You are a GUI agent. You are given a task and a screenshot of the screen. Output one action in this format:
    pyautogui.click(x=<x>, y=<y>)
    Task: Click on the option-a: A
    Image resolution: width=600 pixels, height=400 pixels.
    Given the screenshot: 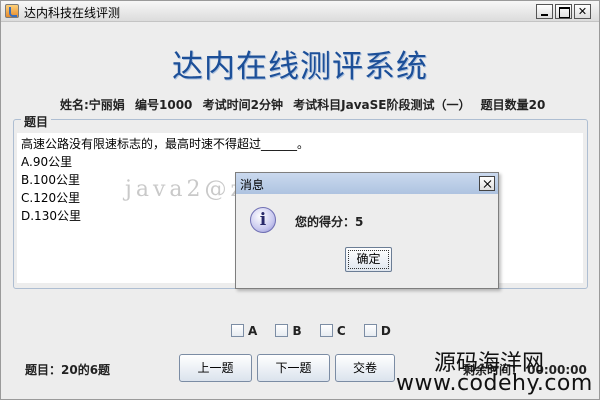 What is the action you would take?
    pyautogui.click(x=244, y=330)
    